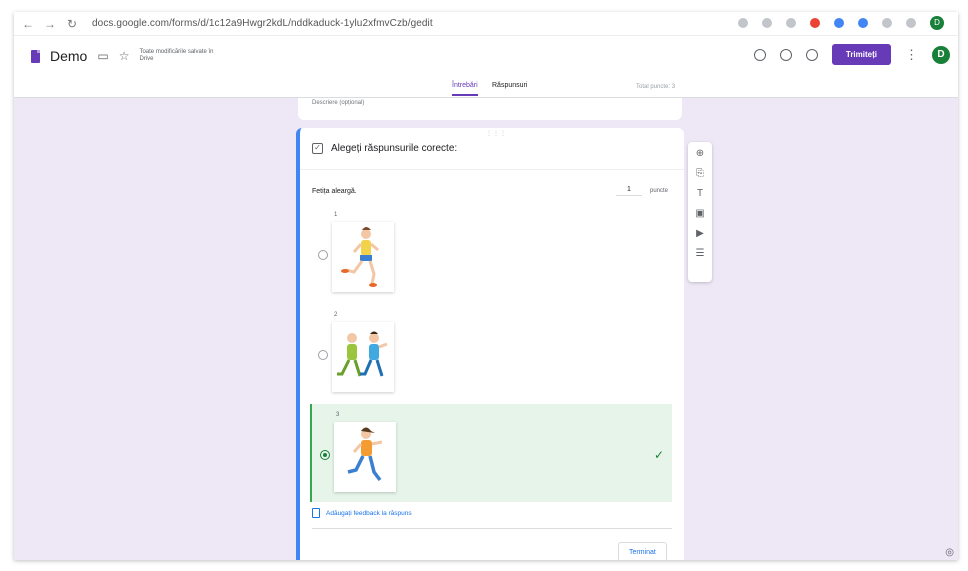 Image resolution: width=968 pixels, height=571 pixels. I want to click on girl-running-image, so click(363, 257).